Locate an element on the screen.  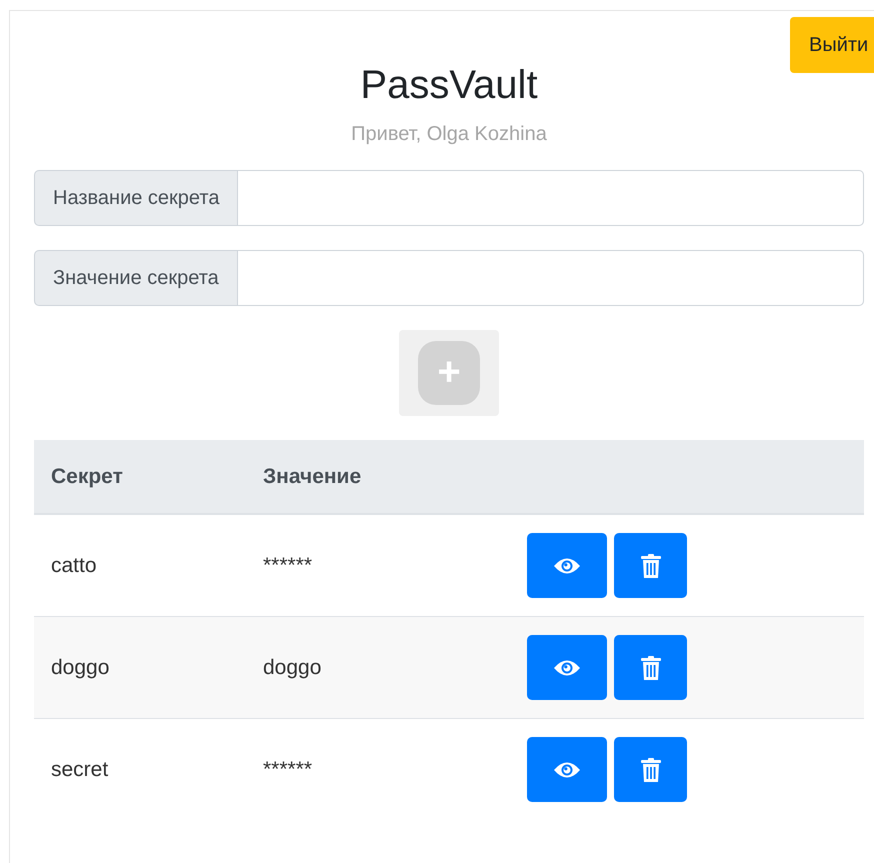
table-cell: secret is located at coordinates (140, 769).